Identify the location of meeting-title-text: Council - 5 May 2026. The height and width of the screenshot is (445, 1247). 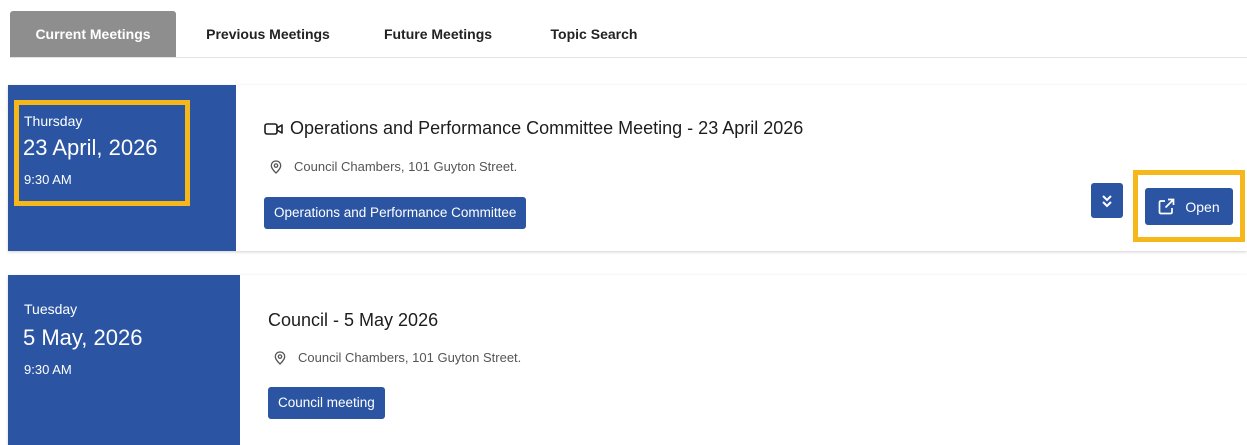
(353, 320).